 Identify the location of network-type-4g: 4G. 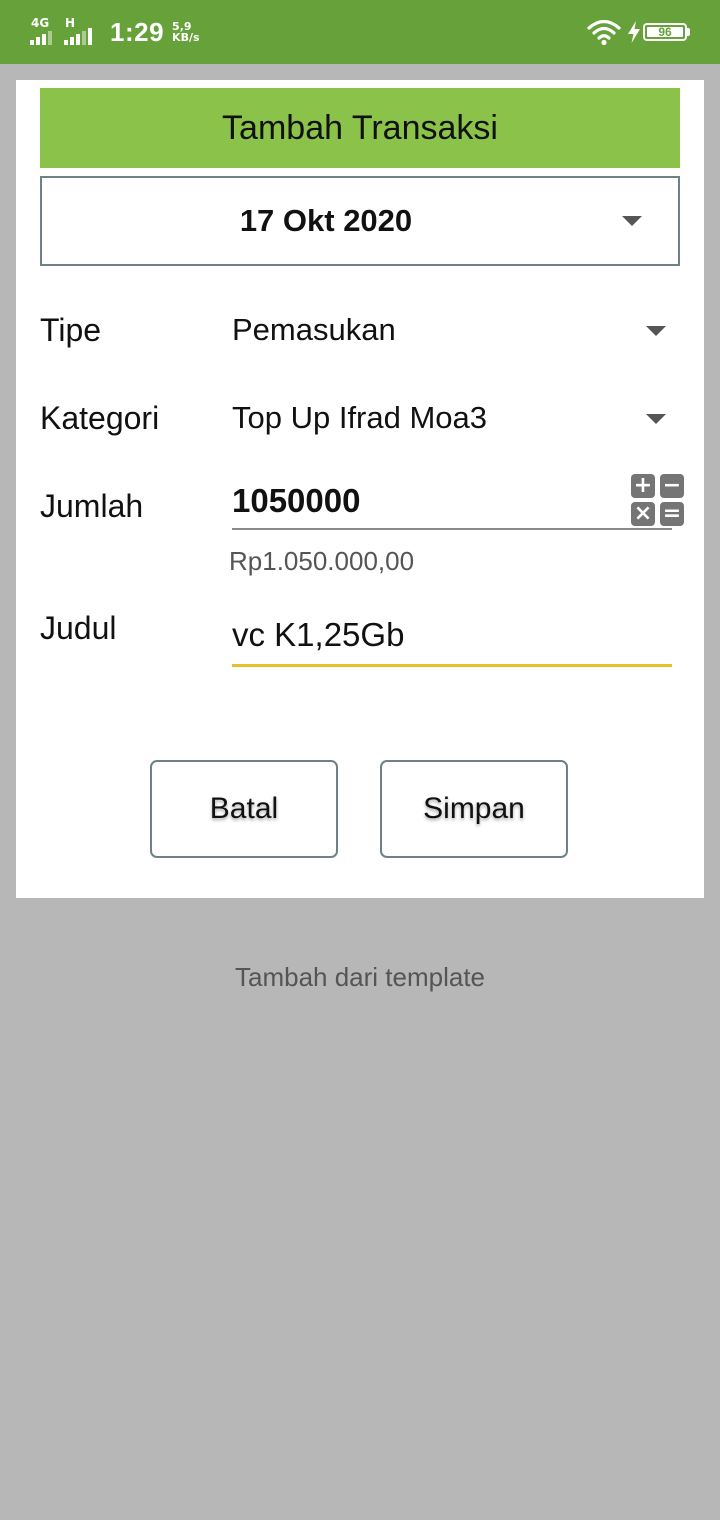
(40, 23).